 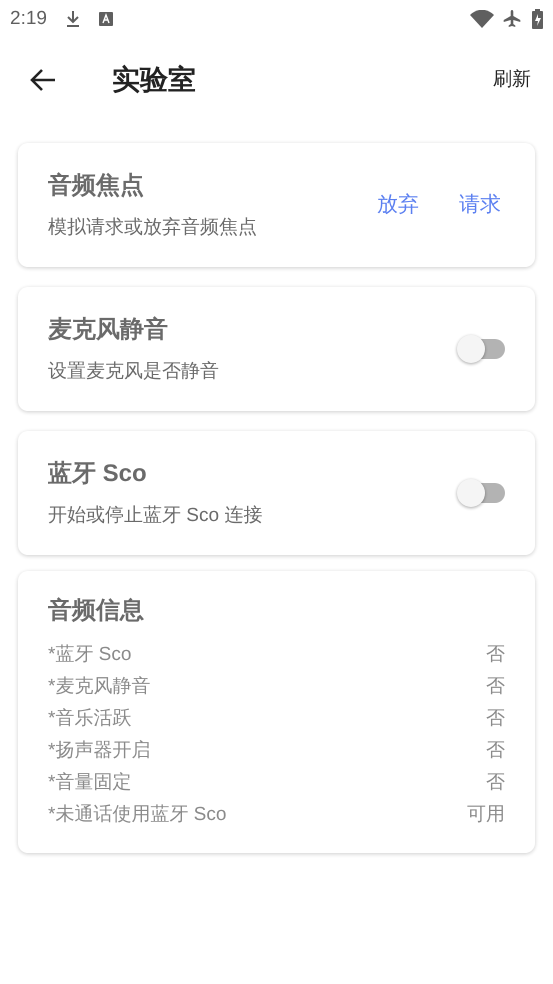 What do you see at coordinates (480, 205) in the screenshot?
I see `text-button: 请求` at bounding box center [480, 205].